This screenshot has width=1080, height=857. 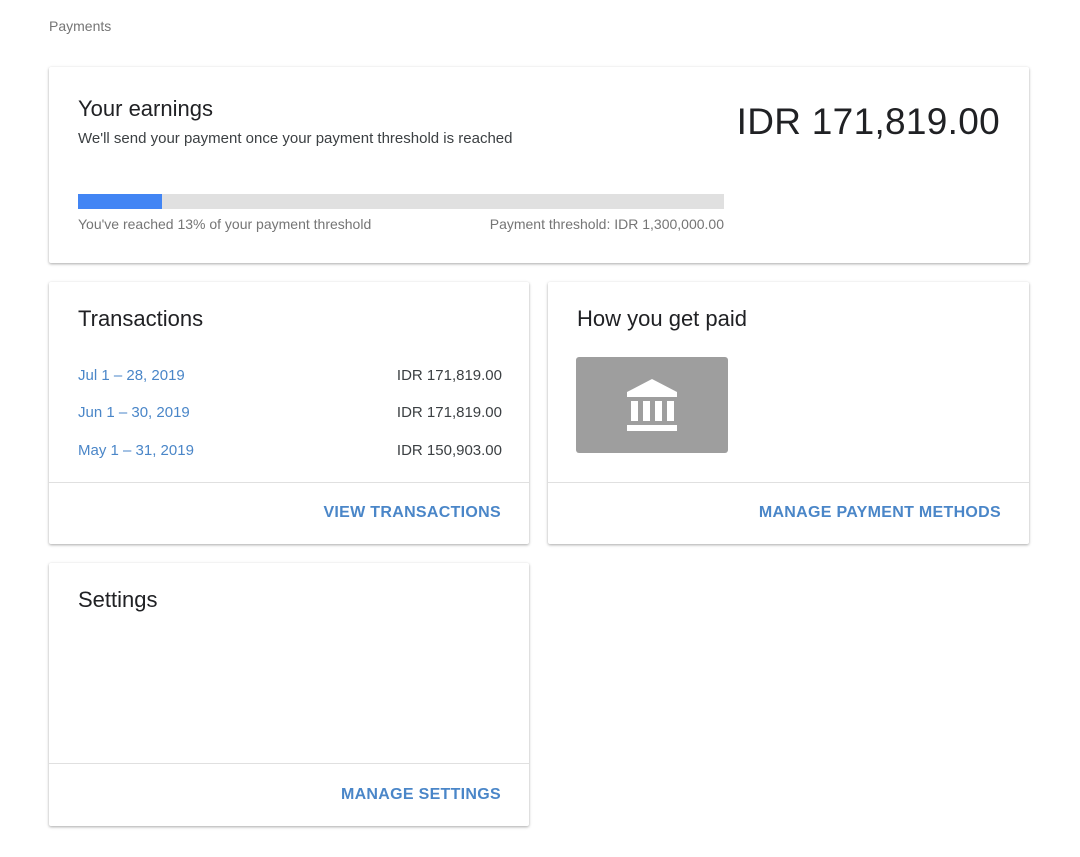 I want to click on breadcrumb: Payments, so click(x=80, y=26).